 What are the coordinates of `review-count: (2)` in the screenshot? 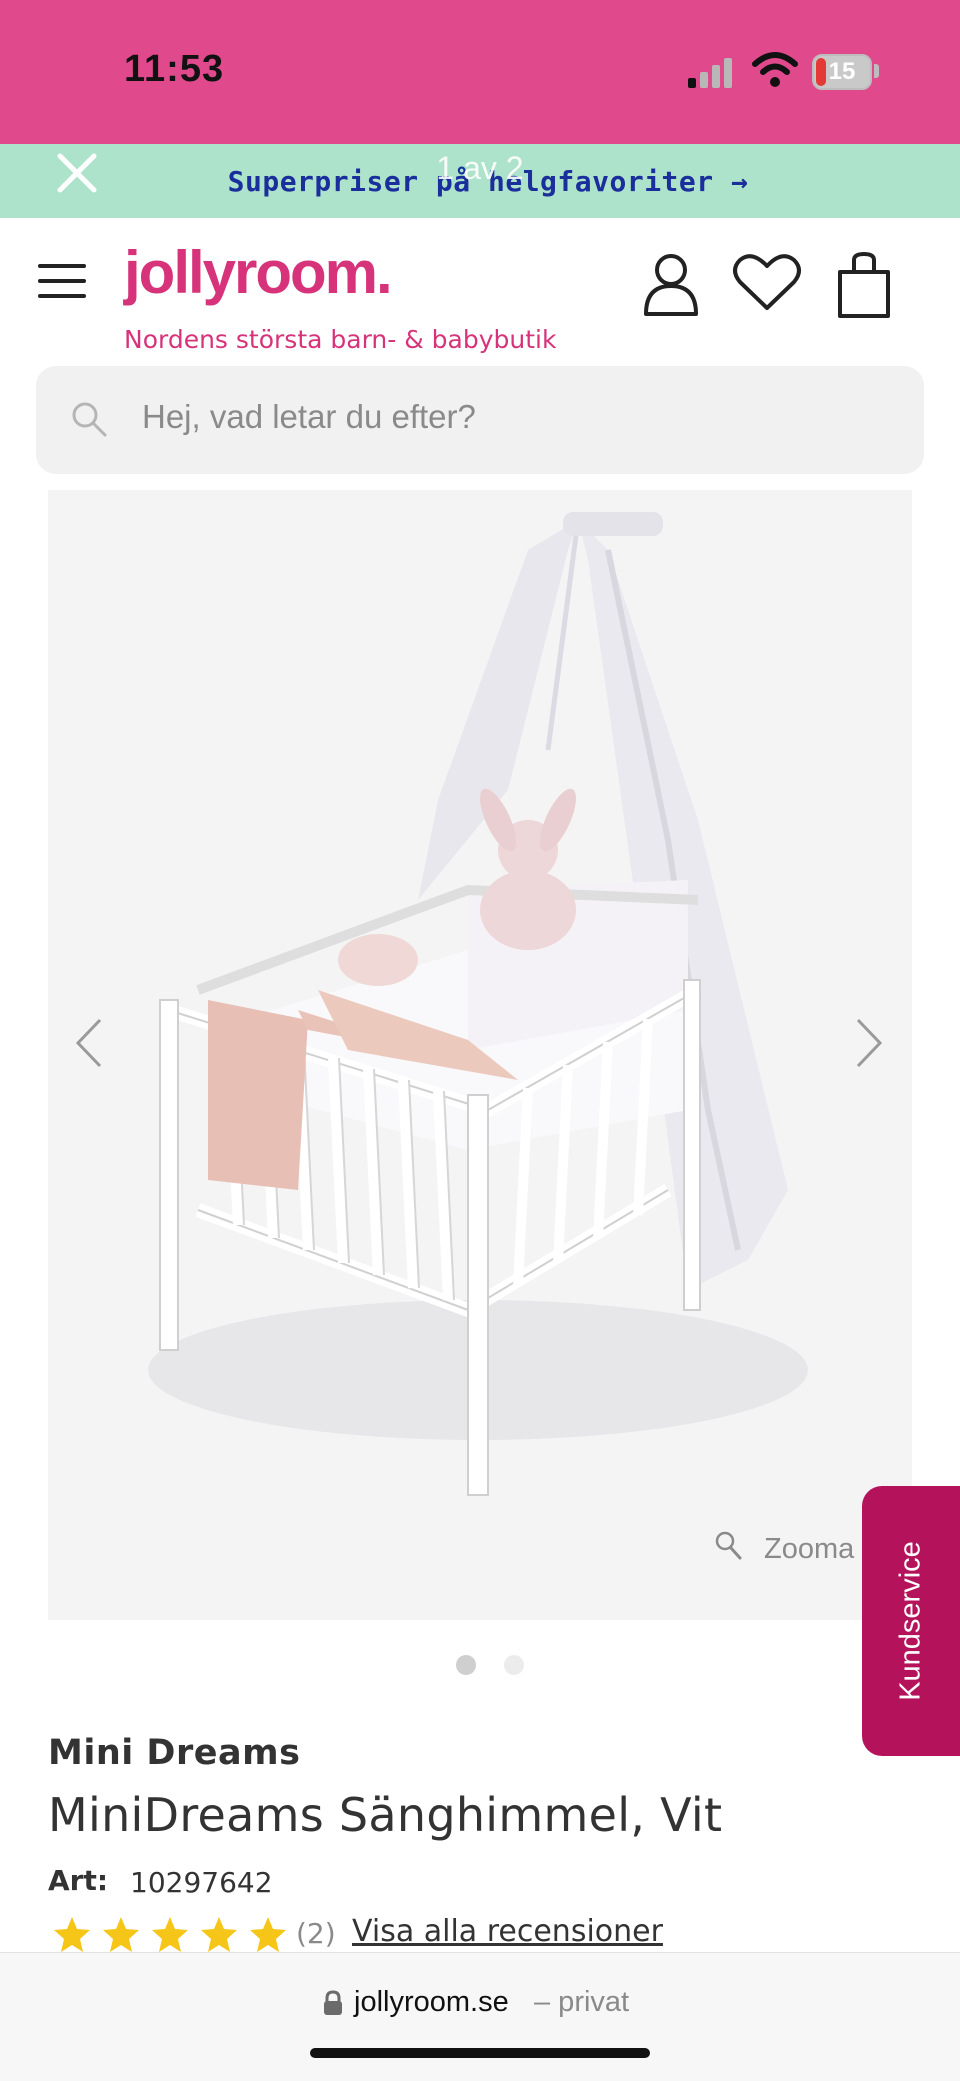 It's located at (316, 1933).